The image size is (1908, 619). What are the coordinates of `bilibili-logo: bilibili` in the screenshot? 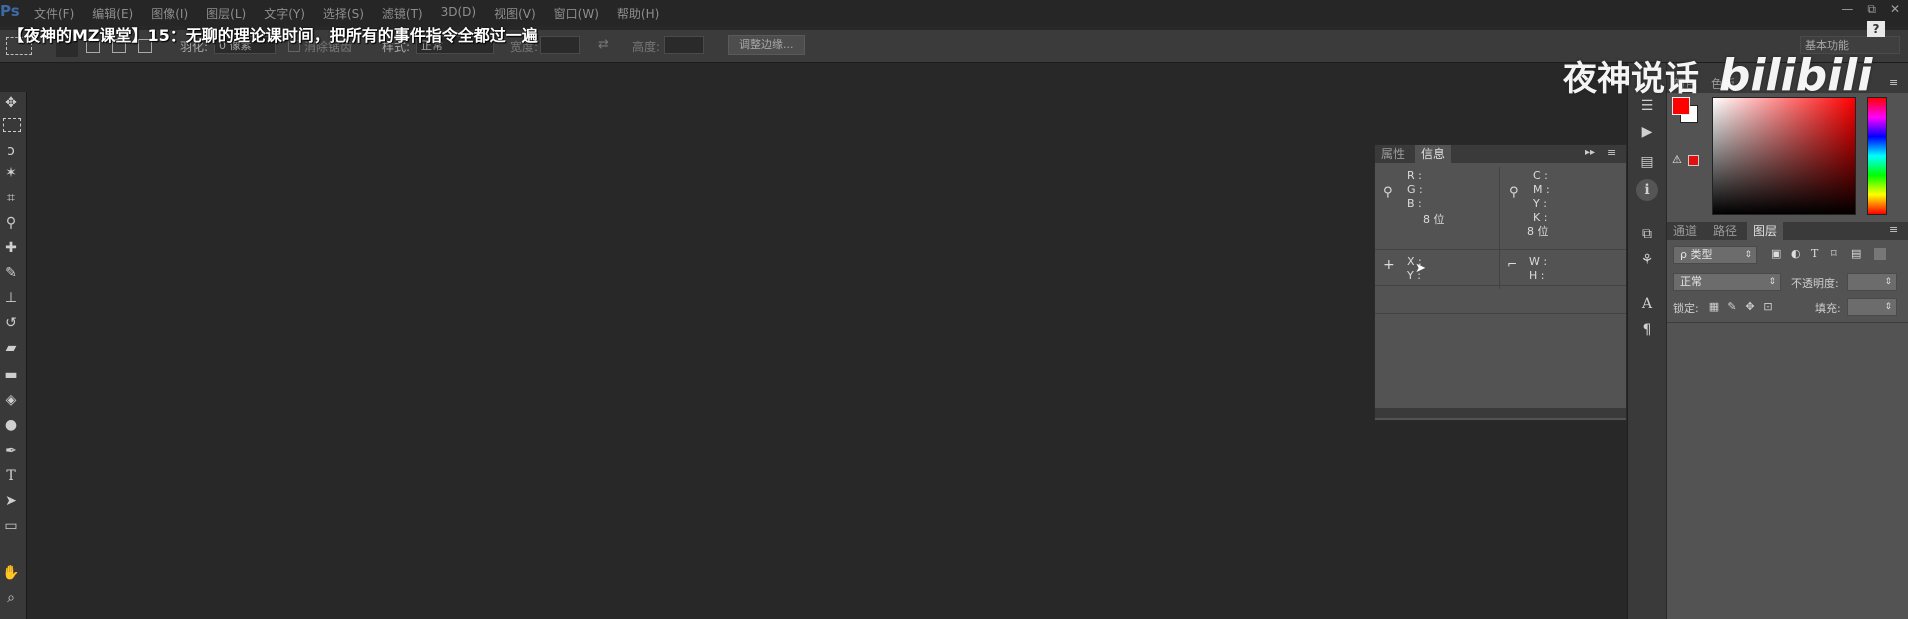 It's located at (1795, 75).